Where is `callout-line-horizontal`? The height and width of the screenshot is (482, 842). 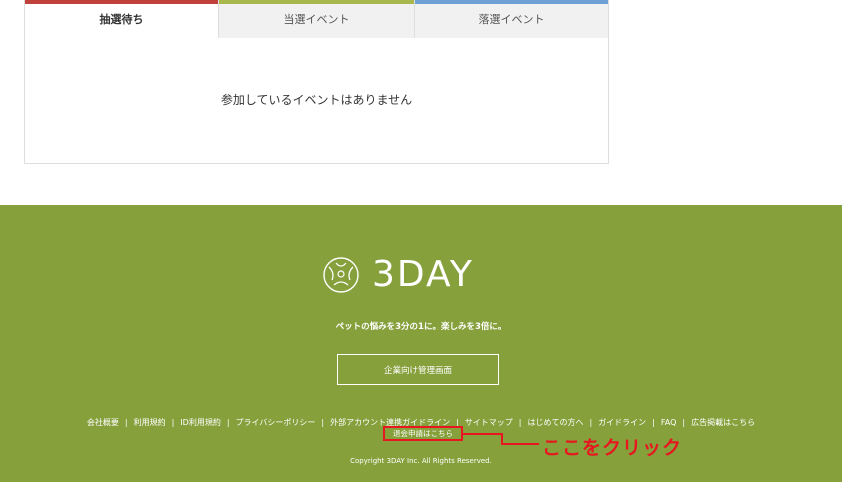 callout-line-horizontal is located at coordinates (483, 434).